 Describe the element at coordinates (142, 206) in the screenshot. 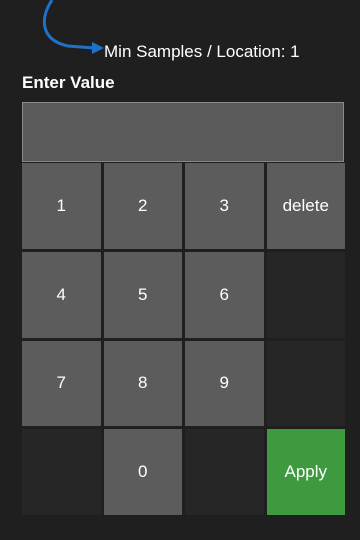

I see `key-2: 2` at that location.